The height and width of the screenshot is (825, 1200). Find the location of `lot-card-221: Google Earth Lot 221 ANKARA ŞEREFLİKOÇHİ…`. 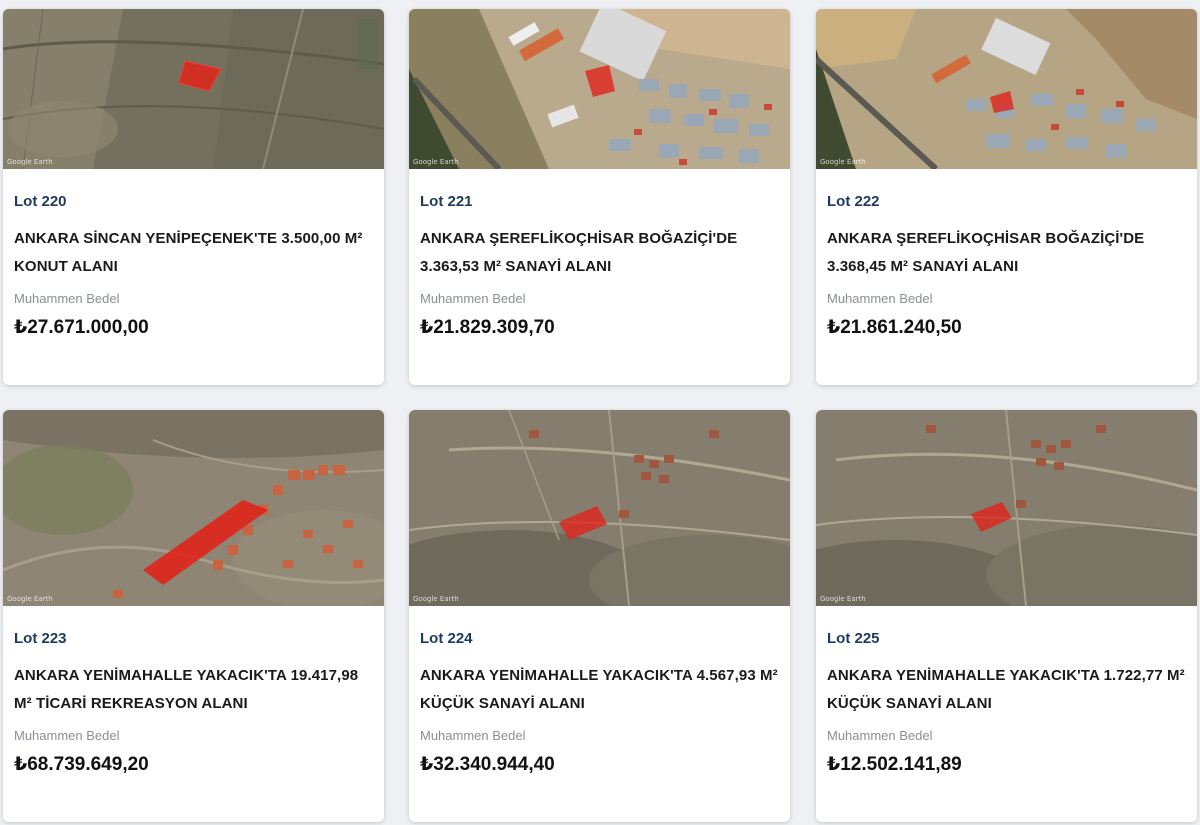

lot-card-221: Google Earth Lot 221 ANKARA ŞEREFLİKOÇHİ… is located at coordinates (599, 197).